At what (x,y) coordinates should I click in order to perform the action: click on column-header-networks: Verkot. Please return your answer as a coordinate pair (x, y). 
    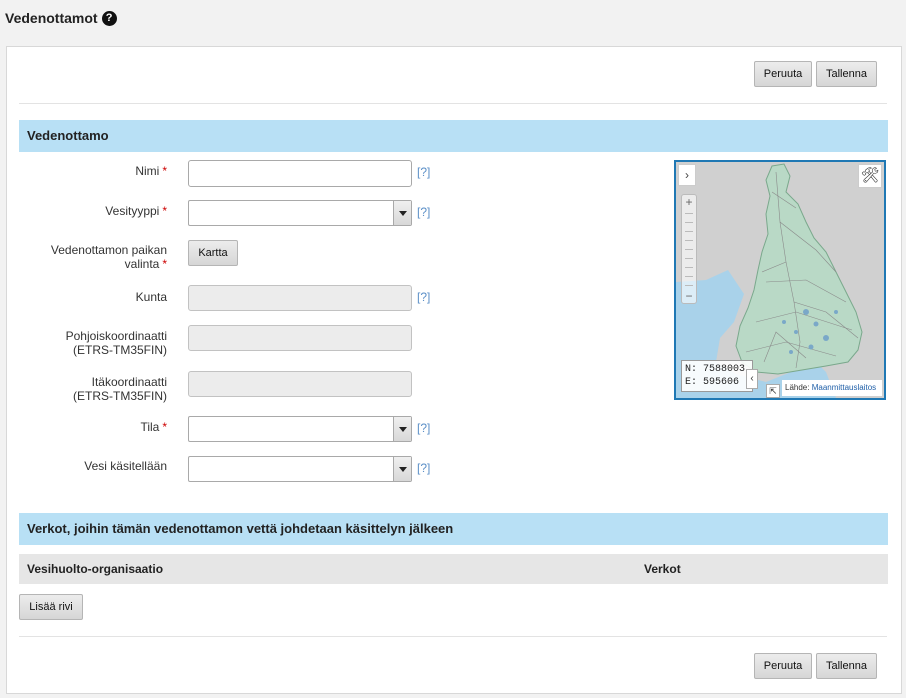
    Looking at the image, I should click on (662, 569).